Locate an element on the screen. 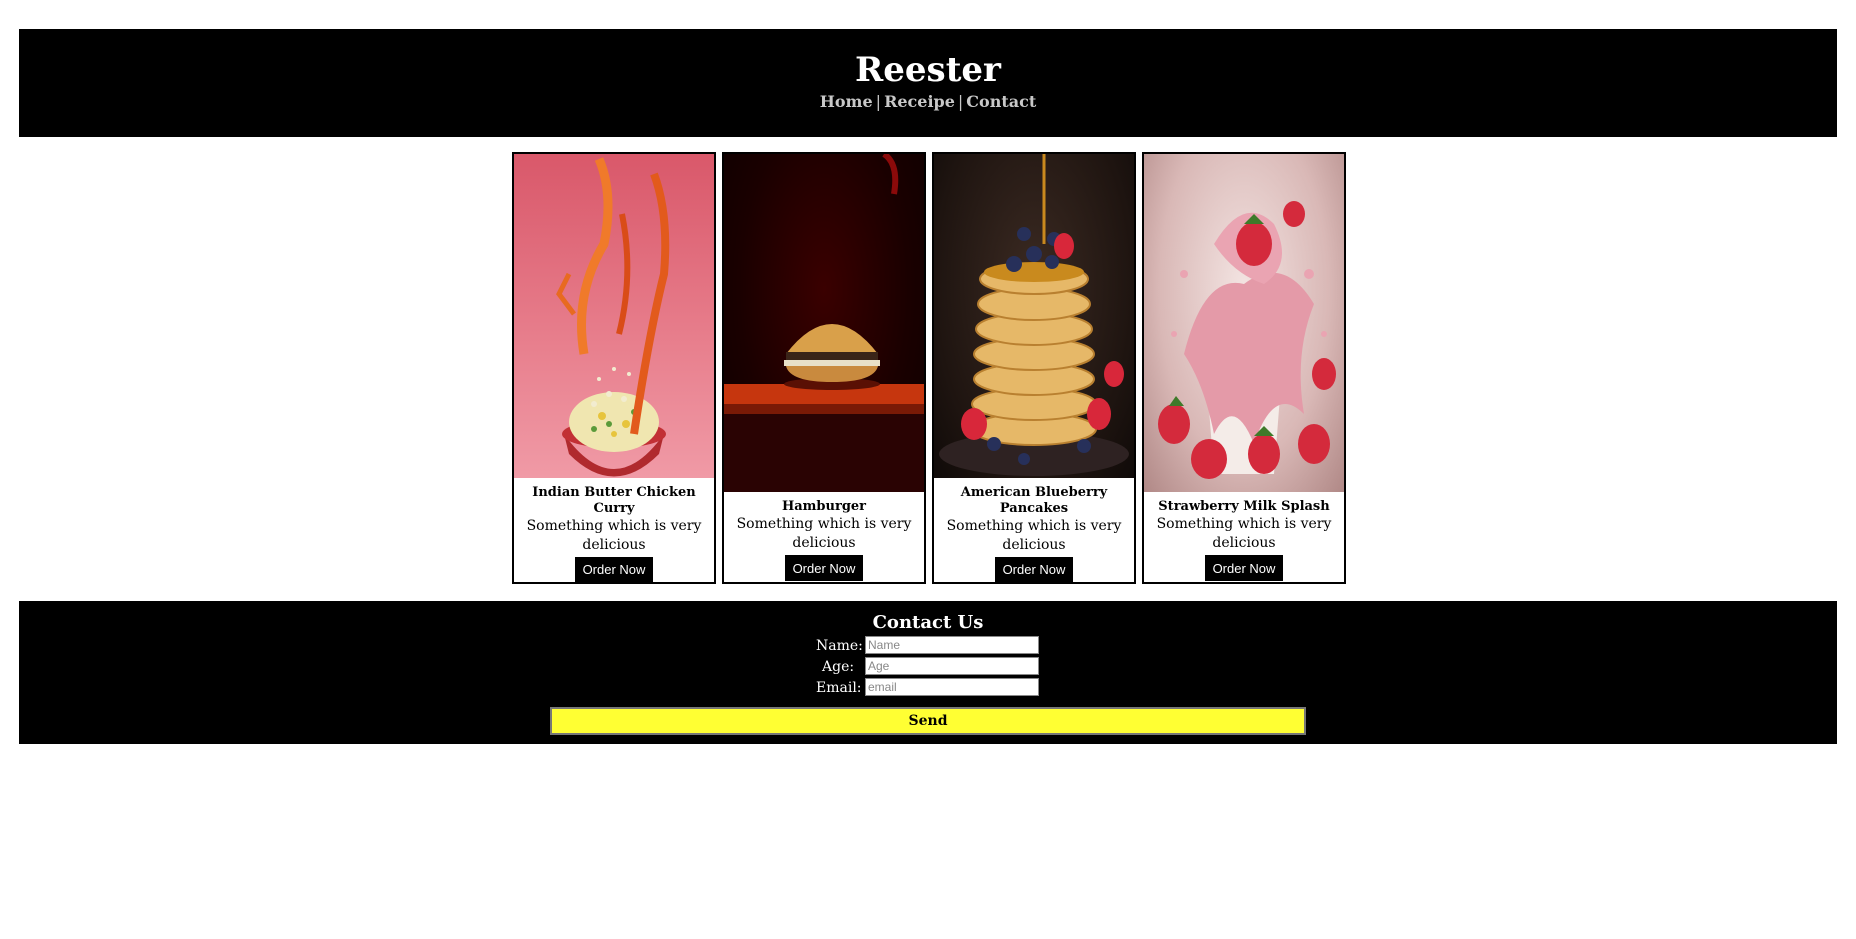 This screenshot has height=939, width=1856. milkshake-image is located at coordinates (1244, 323).